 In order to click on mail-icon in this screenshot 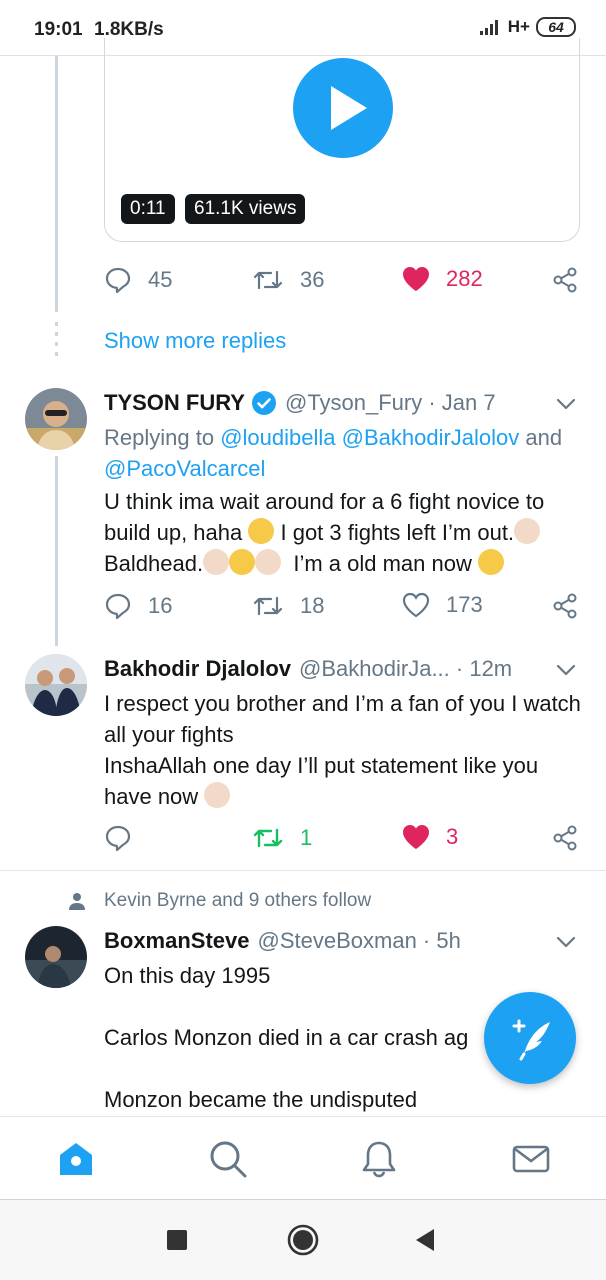, I will do `click(531, 1159)`.